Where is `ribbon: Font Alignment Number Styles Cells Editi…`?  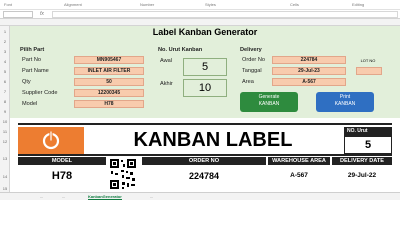 ribbon: Font Alignment Number Styles Cells Editi… is located at coordinates (200, 5).